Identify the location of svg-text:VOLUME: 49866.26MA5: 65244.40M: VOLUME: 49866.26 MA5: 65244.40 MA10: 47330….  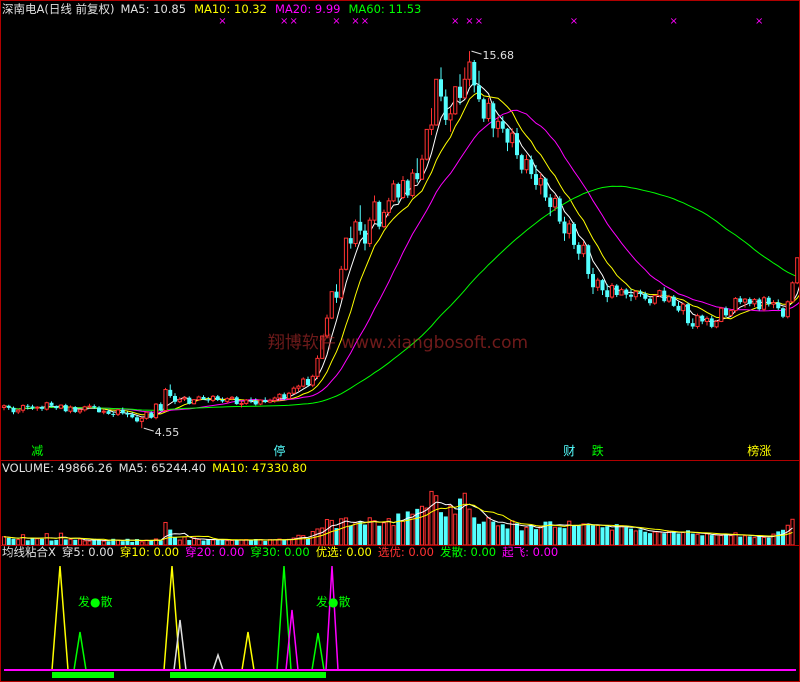
(154, 468).